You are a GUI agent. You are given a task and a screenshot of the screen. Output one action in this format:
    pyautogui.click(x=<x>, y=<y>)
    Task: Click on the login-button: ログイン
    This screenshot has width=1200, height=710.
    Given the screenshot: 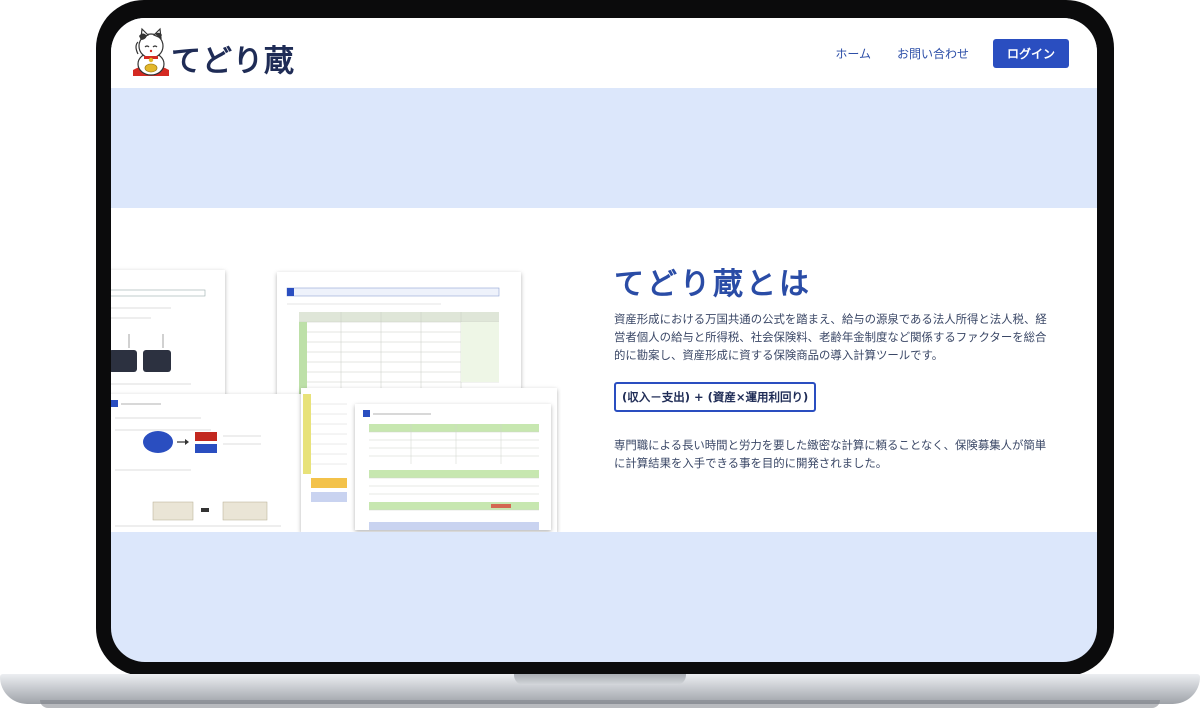 What is the action you would take?
    pyautogui.click(x=1030, y=53)
    